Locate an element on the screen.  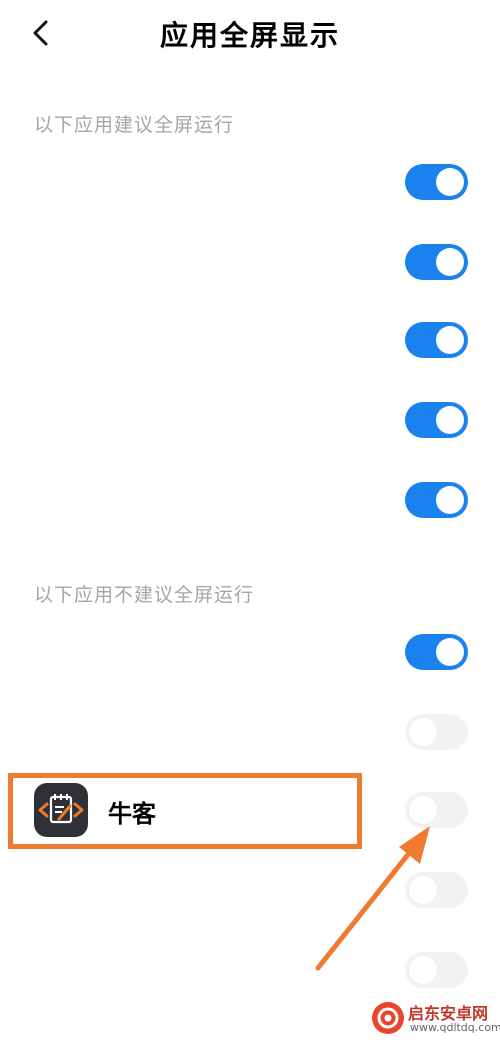
app-row-niuke: 牛客 is located at coordinates (250, 810).